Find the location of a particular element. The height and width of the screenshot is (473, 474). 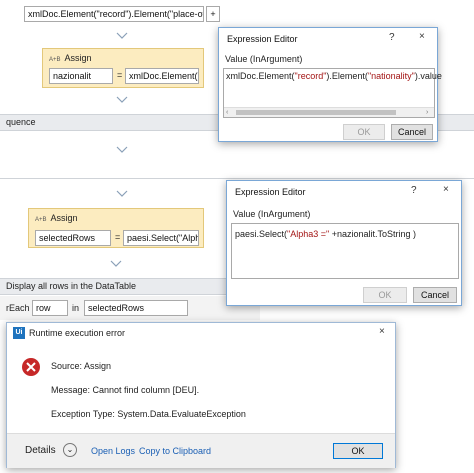

horizontal-scrollbar: ‹ › is located at coordinates (329, 112).